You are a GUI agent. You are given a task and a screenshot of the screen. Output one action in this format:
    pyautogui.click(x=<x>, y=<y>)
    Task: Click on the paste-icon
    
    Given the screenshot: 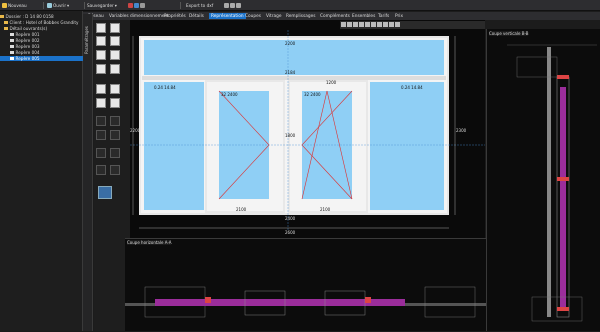 What is the action you would take?
    pyautogui.click(x=232, y=5)
    